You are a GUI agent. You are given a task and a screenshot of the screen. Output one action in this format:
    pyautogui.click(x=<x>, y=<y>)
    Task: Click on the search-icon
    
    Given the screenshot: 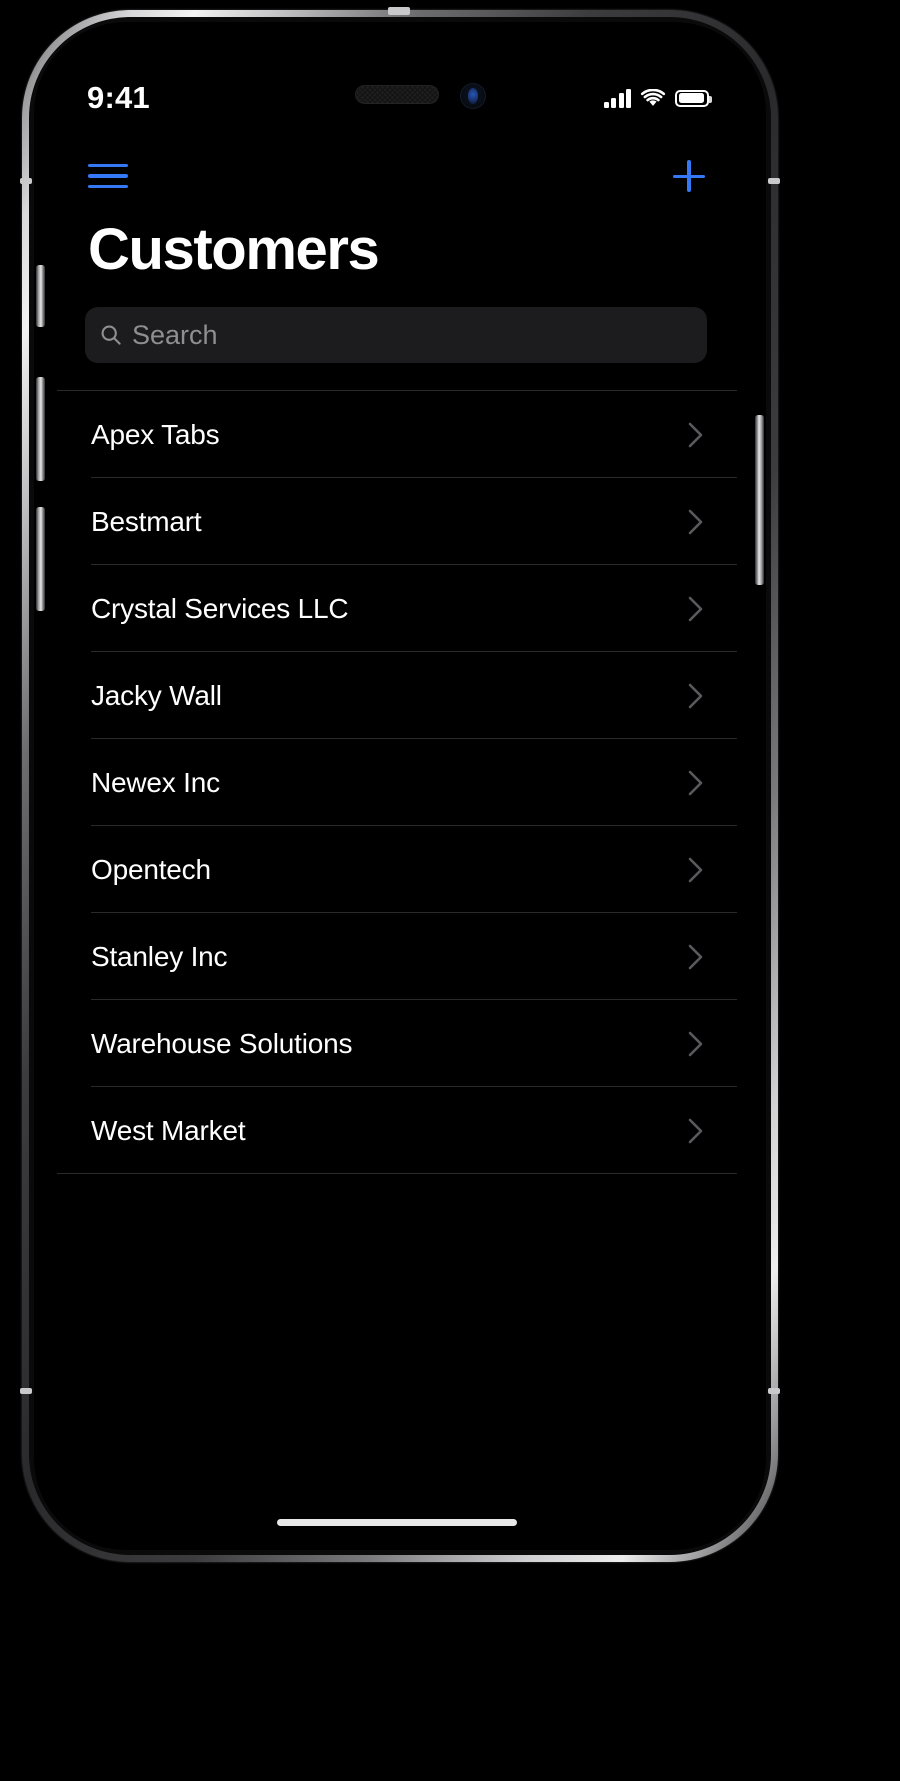 What is the action you would take?
    pyautogui.click(x=111, y=335)
    